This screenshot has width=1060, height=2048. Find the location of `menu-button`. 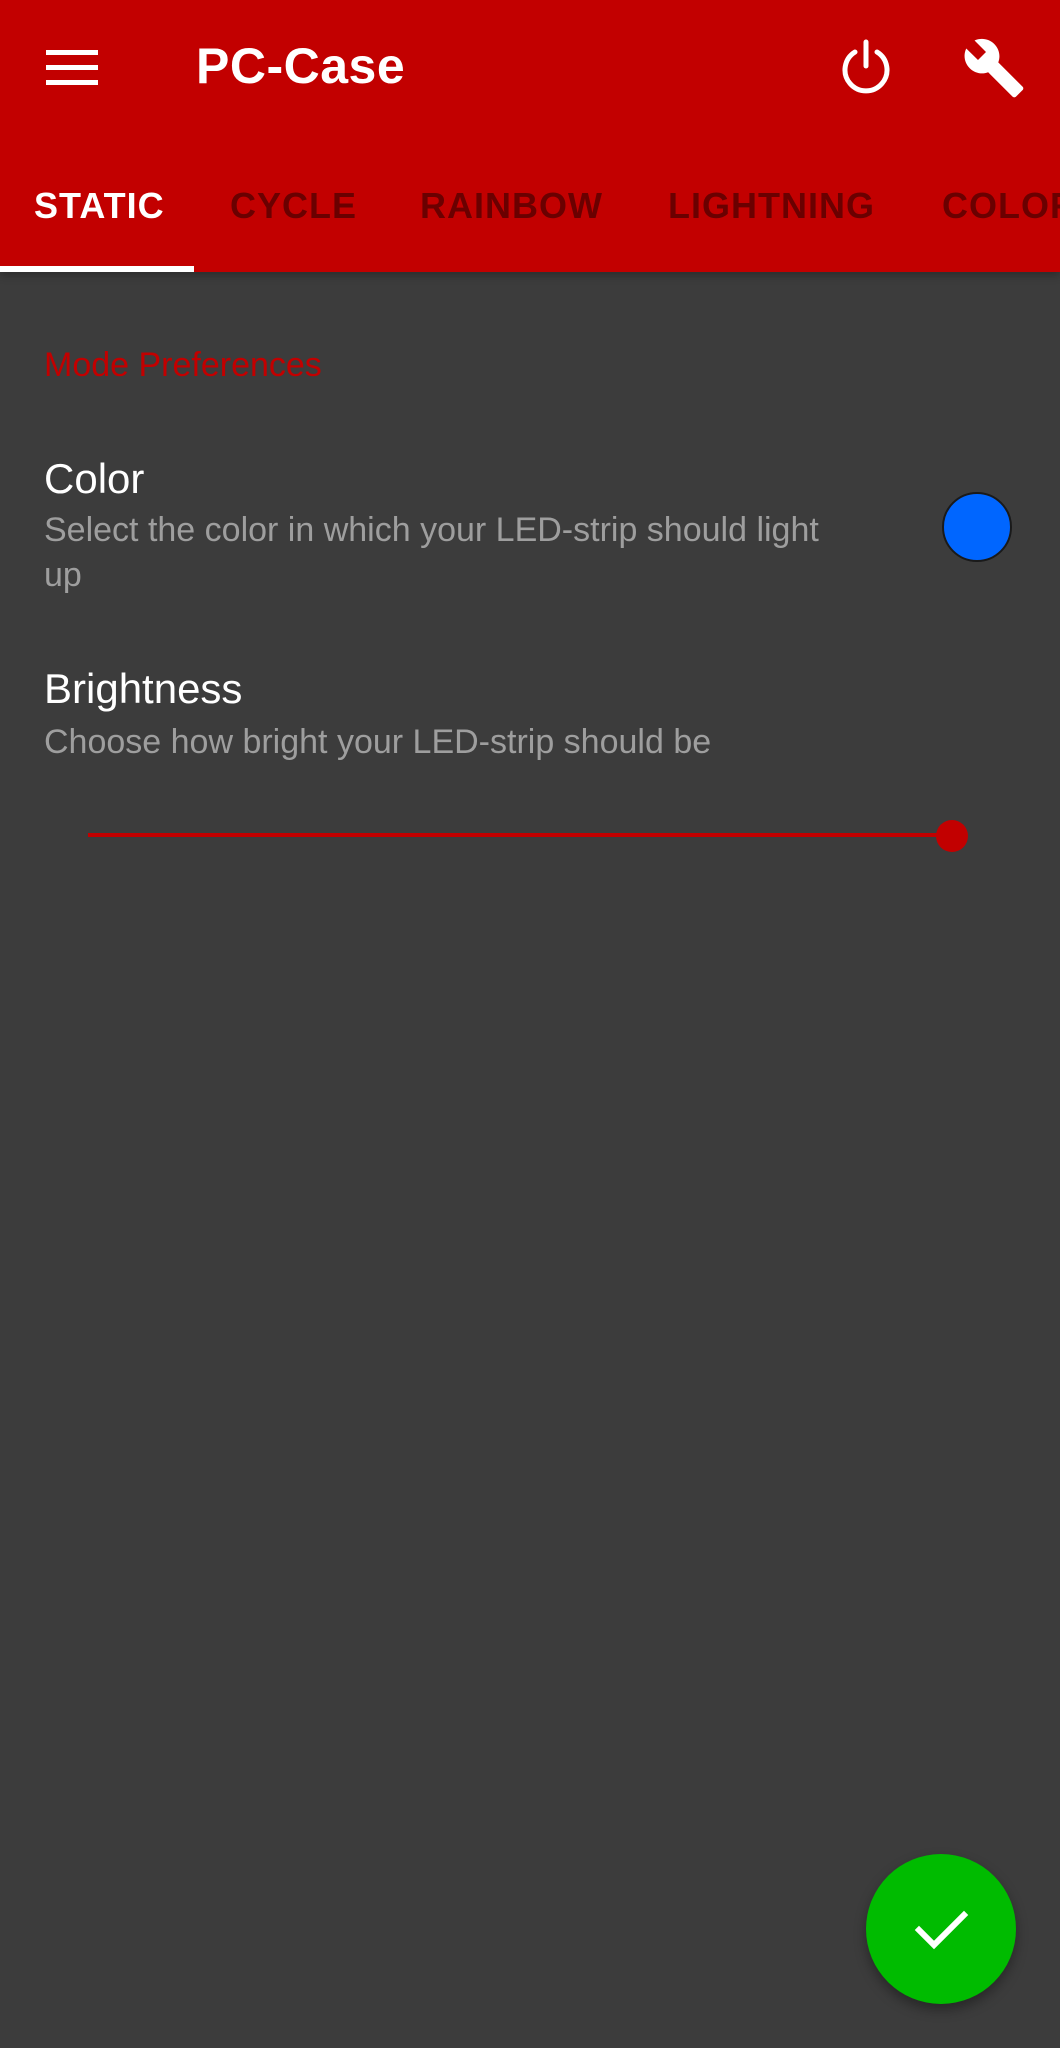

menu-button is located at coordinates (76, 68).